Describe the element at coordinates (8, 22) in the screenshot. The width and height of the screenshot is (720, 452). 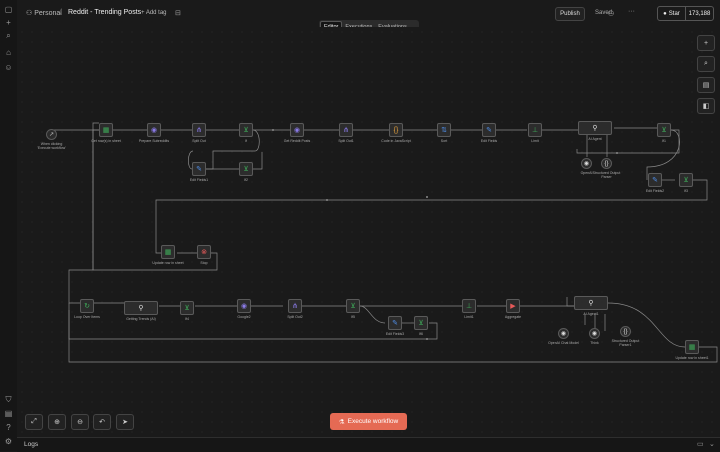
I see `add-icon: +` at that location.